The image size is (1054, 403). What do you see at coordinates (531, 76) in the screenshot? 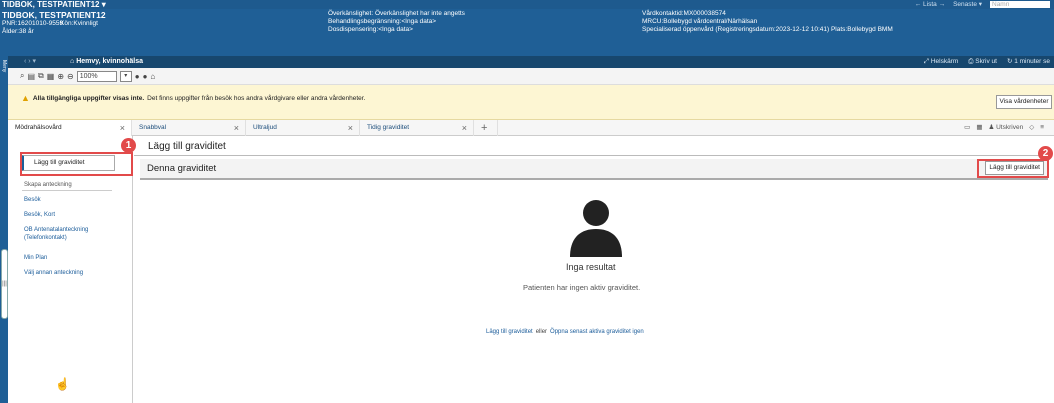
I see `document-toolbar: ⌕ ▤ ⧉ ▦ ⊕ ⊖ 100% ▾ ● ● ⌂` at bounding box center [531, 76].